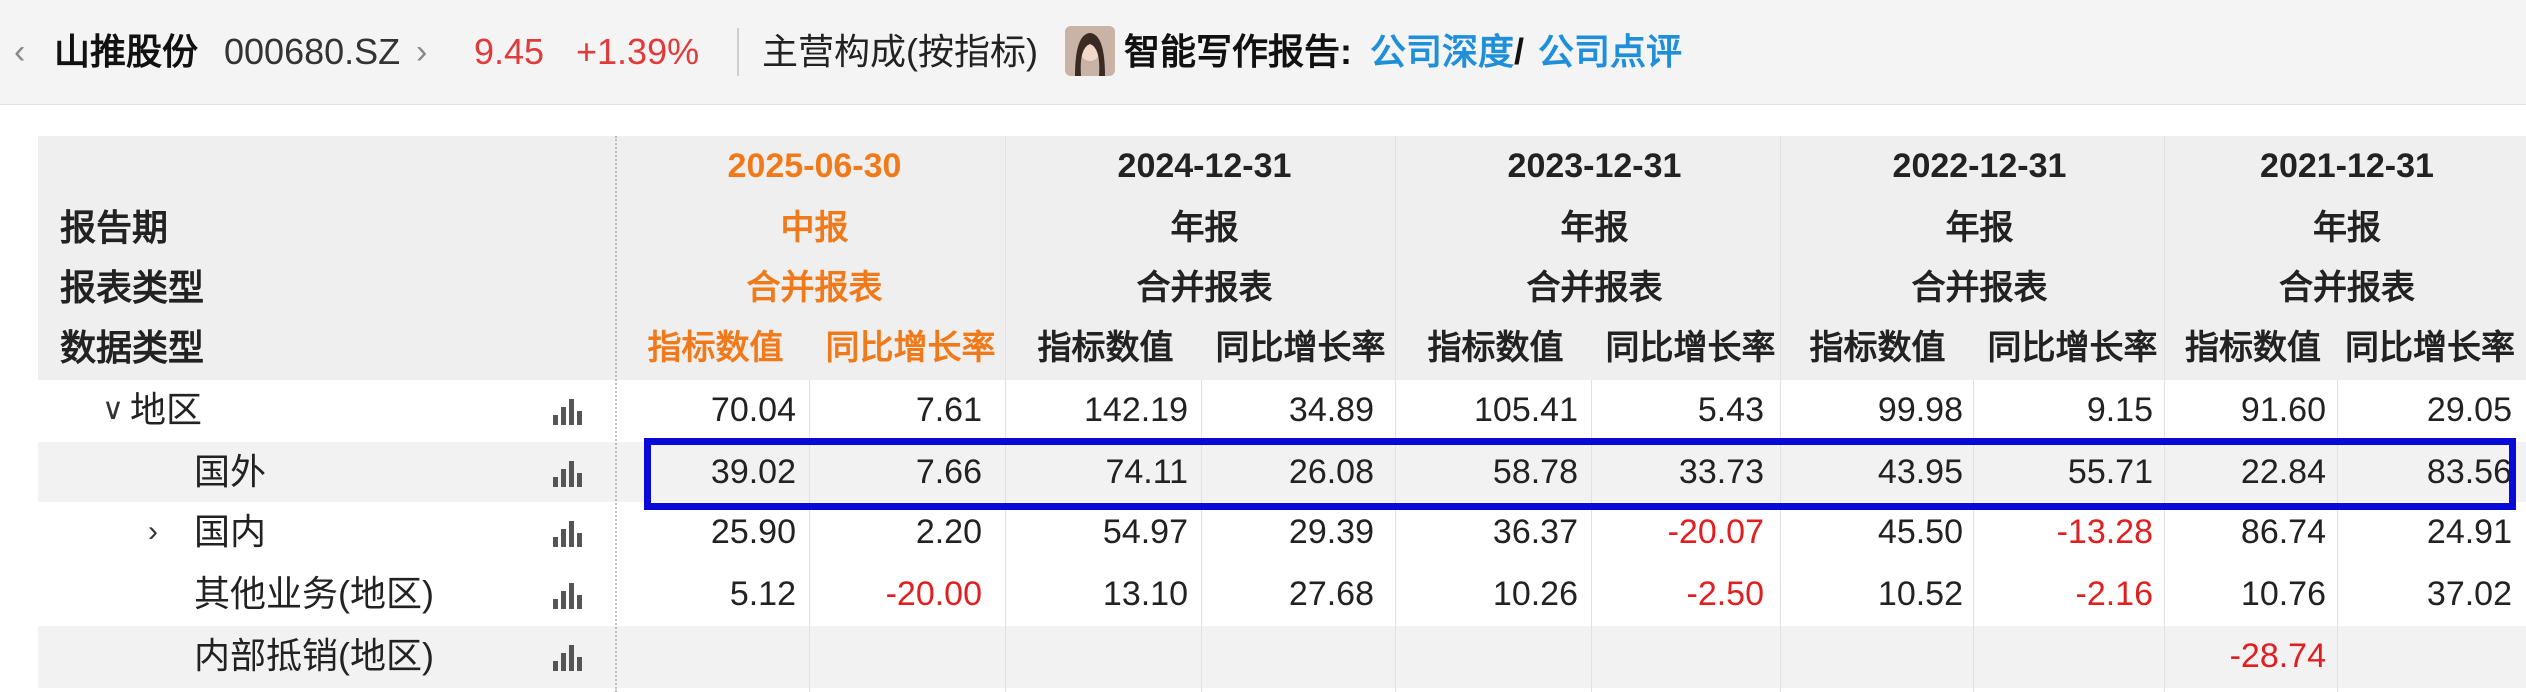 The height and width of the screenshot is (692, 2526). I want to click on yoy-growth-cell: 29.05, so click(2469, 410).